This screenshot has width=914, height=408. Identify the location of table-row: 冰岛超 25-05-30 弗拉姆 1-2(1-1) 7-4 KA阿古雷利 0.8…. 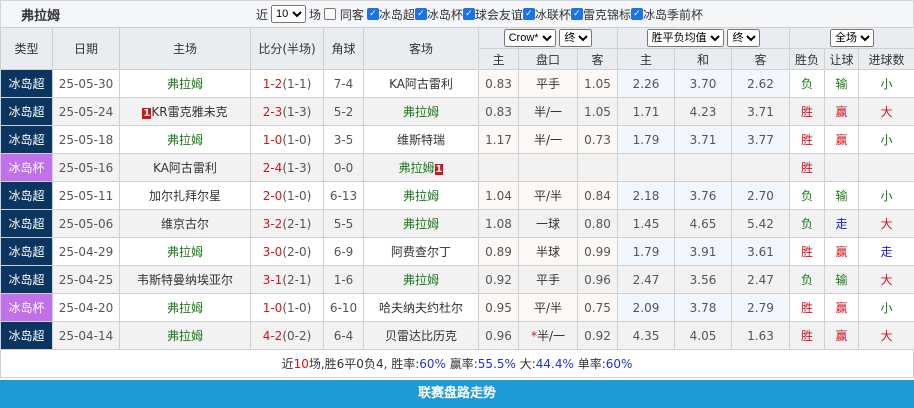
(457, 84).